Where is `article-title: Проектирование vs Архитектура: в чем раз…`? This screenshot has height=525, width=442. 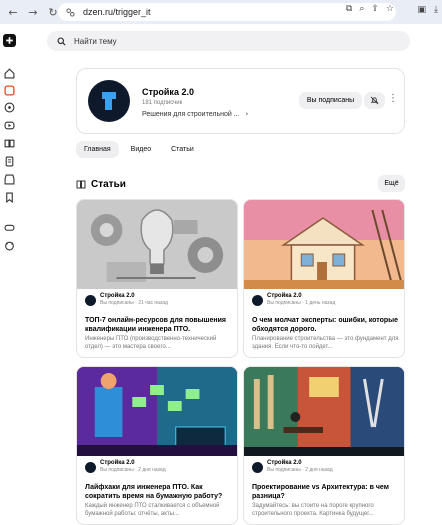
article-title: Проектирование vs Архитектура: в чем раз… is located at coordinates (326, 492).